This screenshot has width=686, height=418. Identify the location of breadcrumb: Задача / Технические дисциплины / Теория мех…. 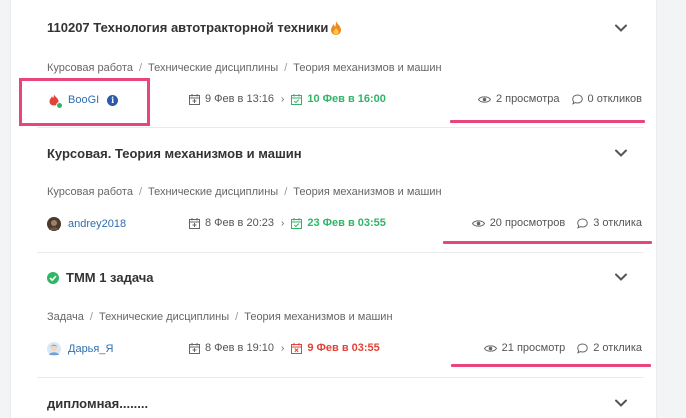
(220, 317).